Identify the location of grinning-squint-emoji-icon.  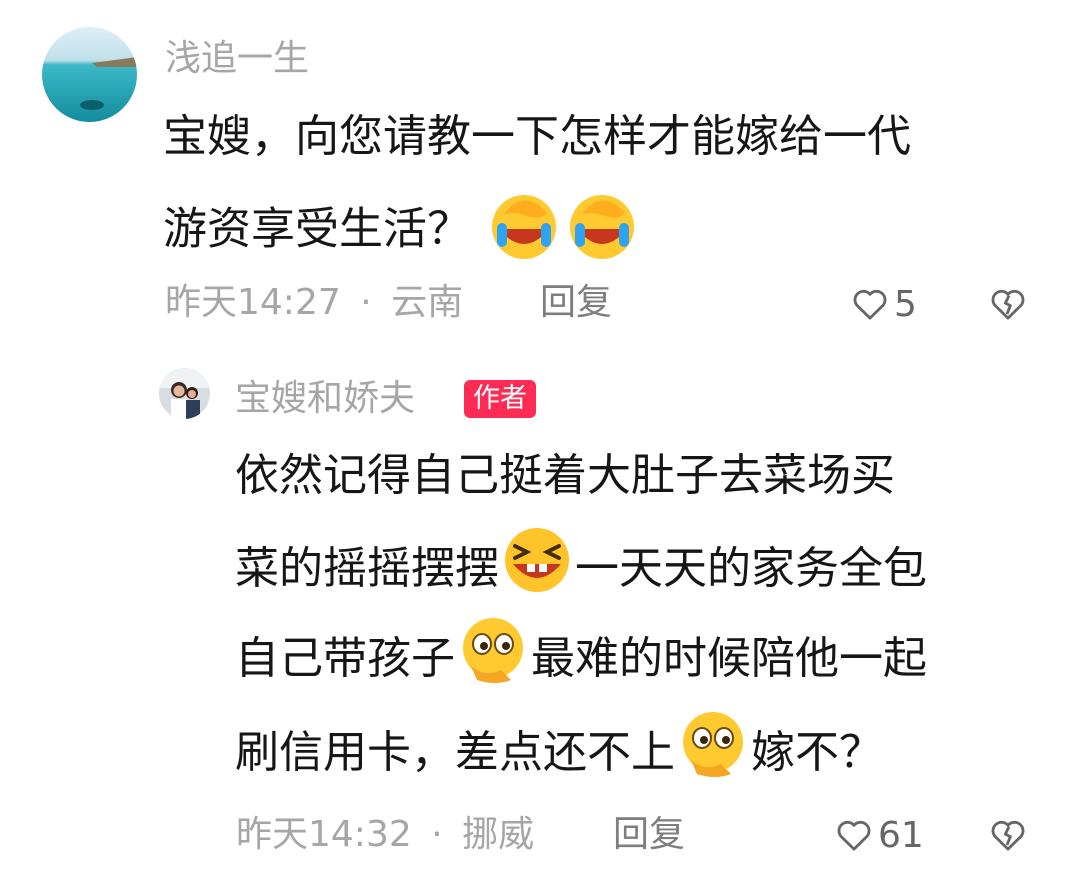
(537, 571).